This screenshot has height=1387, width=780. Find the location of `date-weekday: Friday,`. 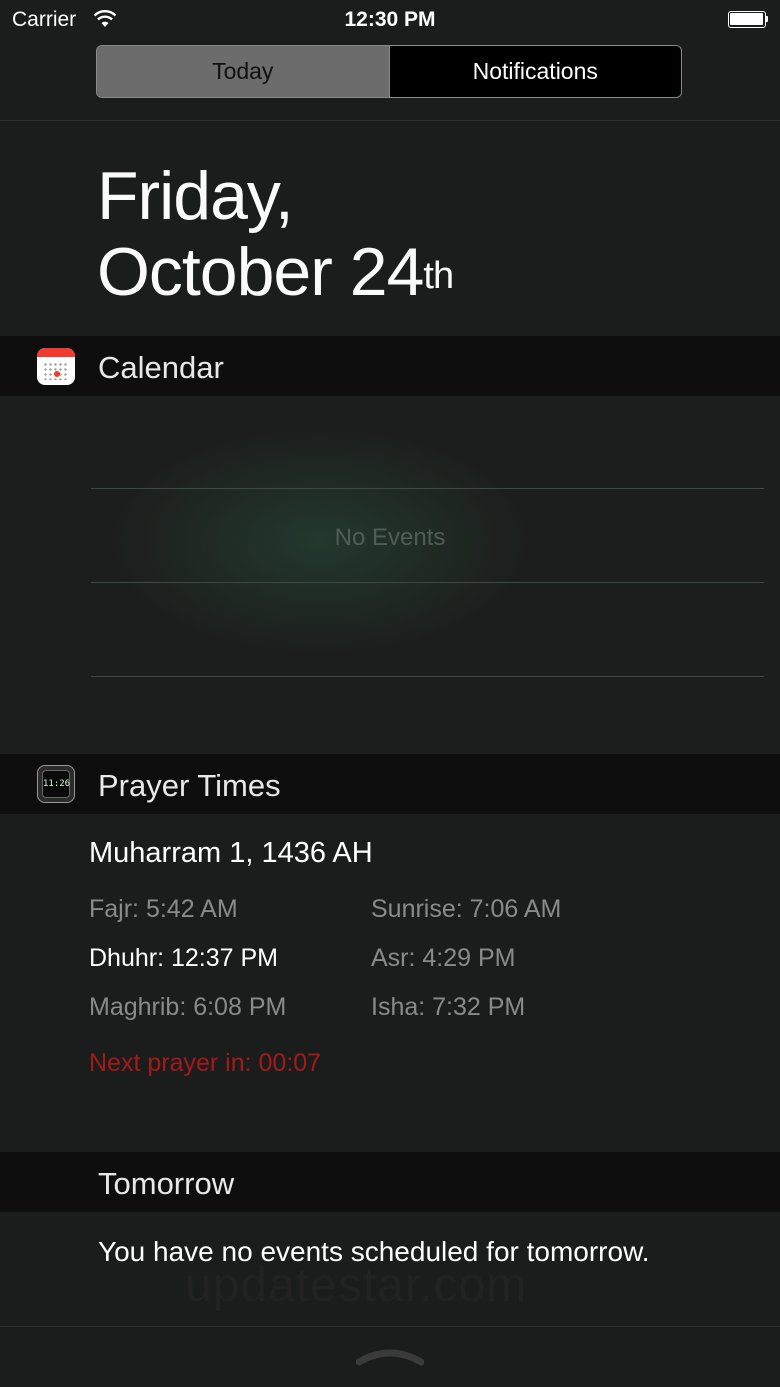

date-weekday: Friday, is located at coordinates (195, 196).